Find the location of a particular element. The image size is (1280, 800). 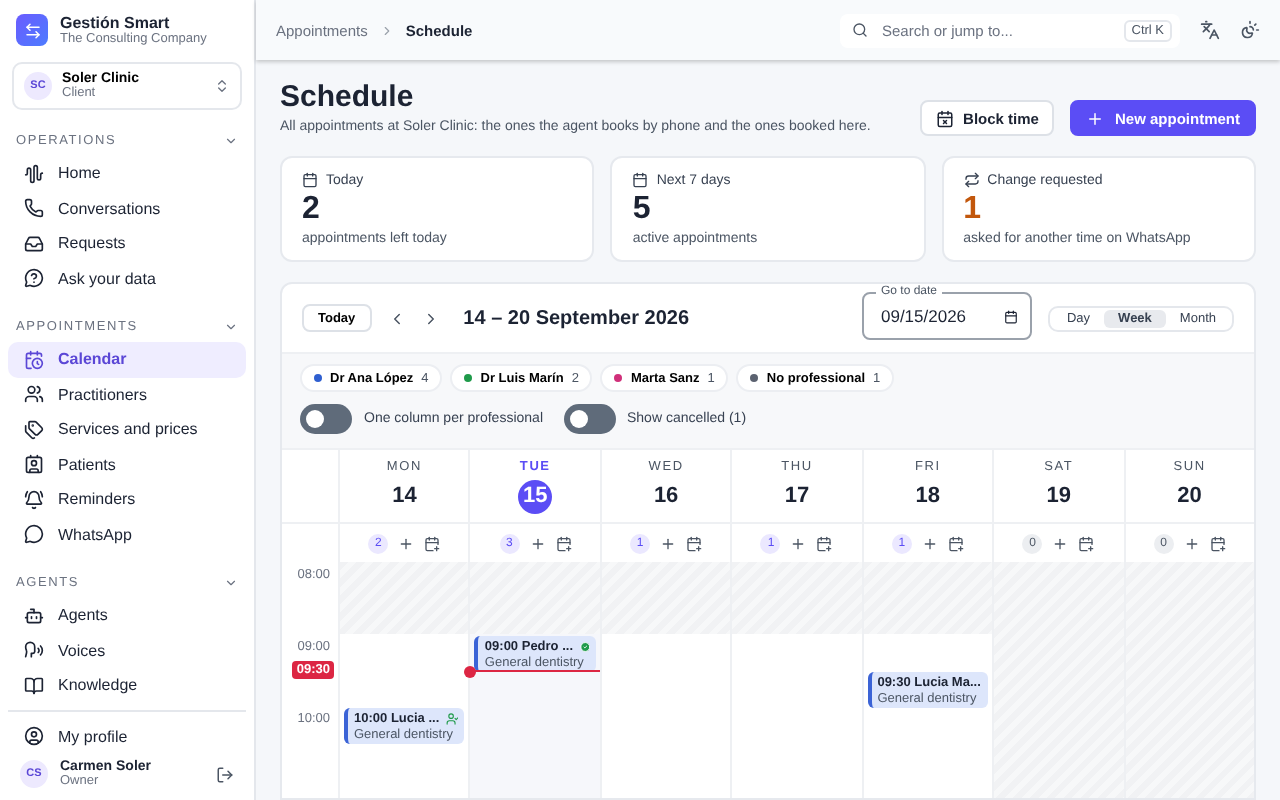

sidebar-item: Ask your data is located at coordinates (127, 278).